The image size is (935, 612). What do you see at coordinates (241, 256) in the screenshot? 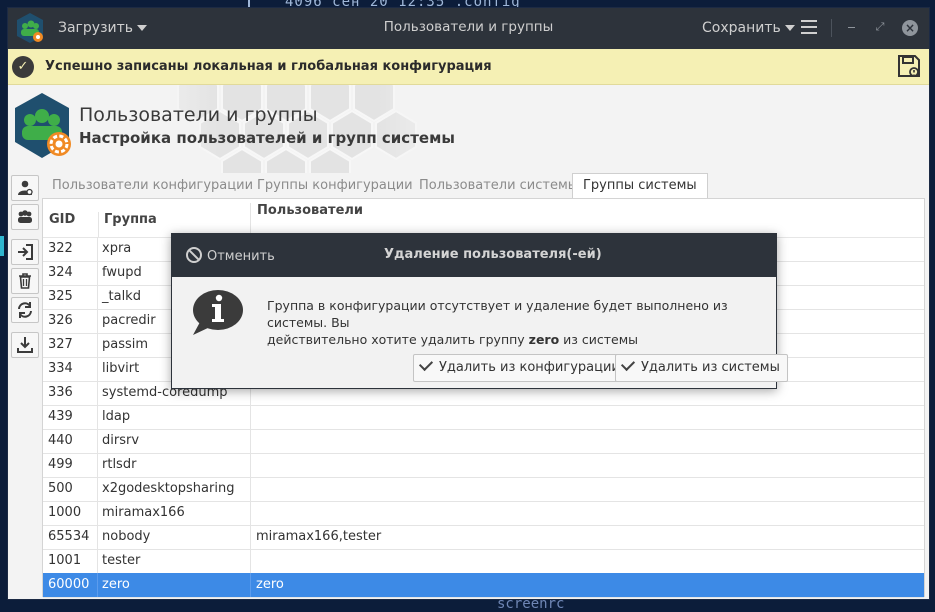
I see `cancel-label: Отменить` at bounding box center [241, 256].